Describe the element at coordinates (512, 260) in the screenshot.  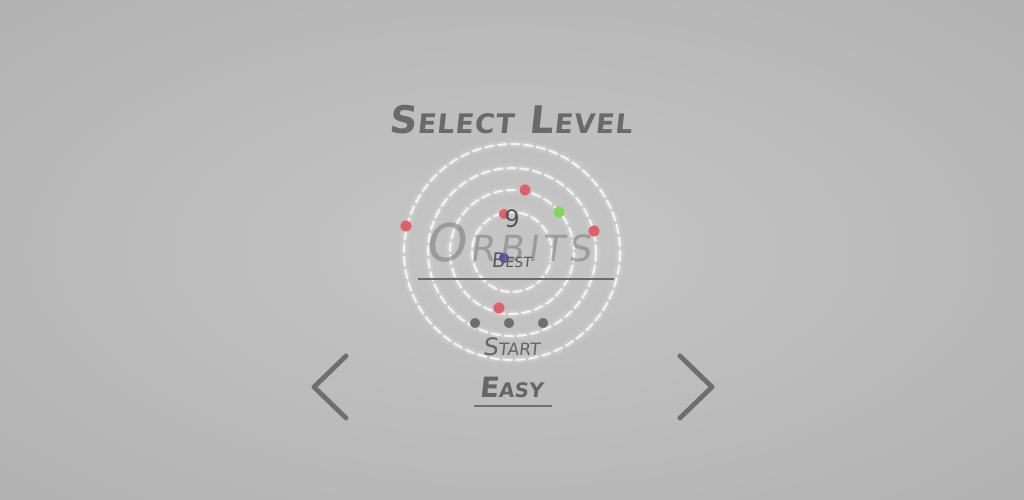
I see `best-score-label: Best` at that location.